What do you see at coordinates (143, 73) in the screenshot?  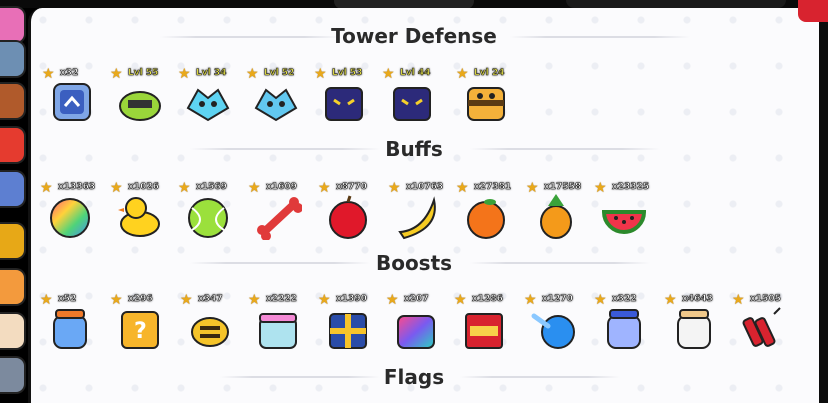 I see `item-level: Lvl 55` at bounding box center [143, 73].